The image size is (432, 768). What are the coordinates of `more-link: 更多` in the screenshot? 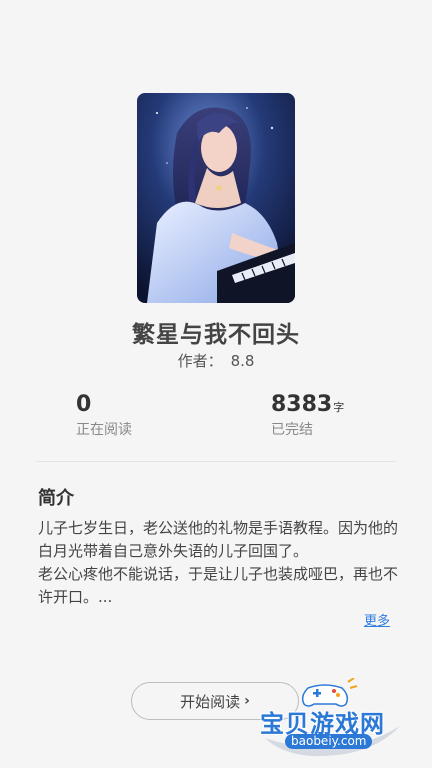 It's located at (377, 619).